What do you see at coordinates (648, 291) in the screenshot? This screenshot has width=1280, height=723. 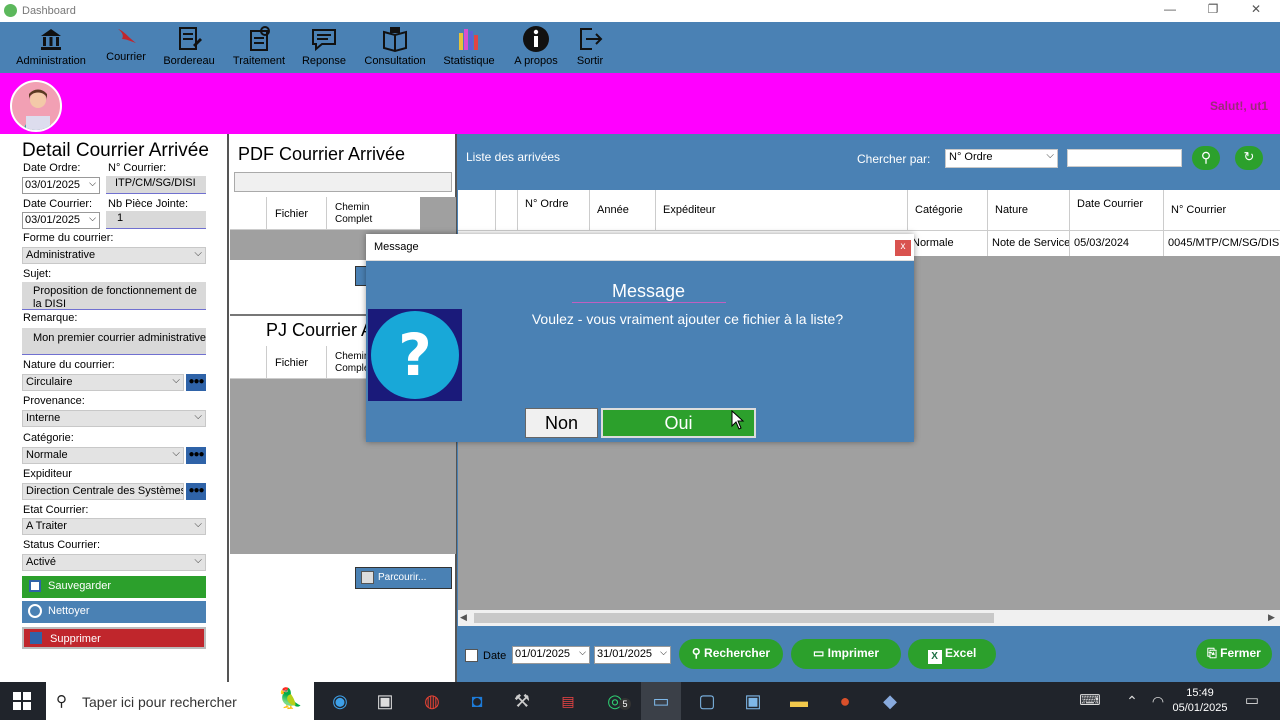 I see `dialog-heading: Message` at bounding box center [648, 291].